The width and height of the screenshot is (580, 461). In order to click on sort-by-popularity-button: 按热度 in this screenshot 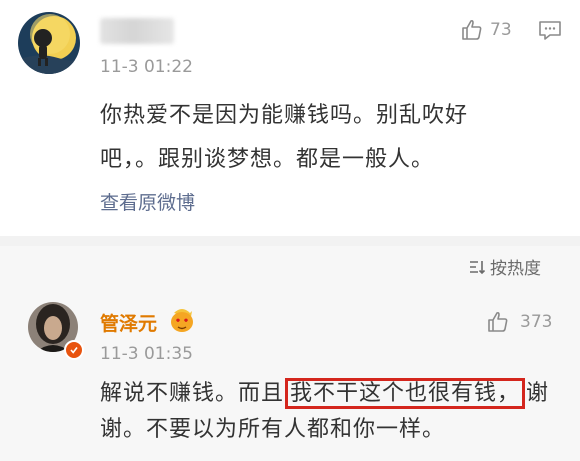, I will do `click(504, 266)`.